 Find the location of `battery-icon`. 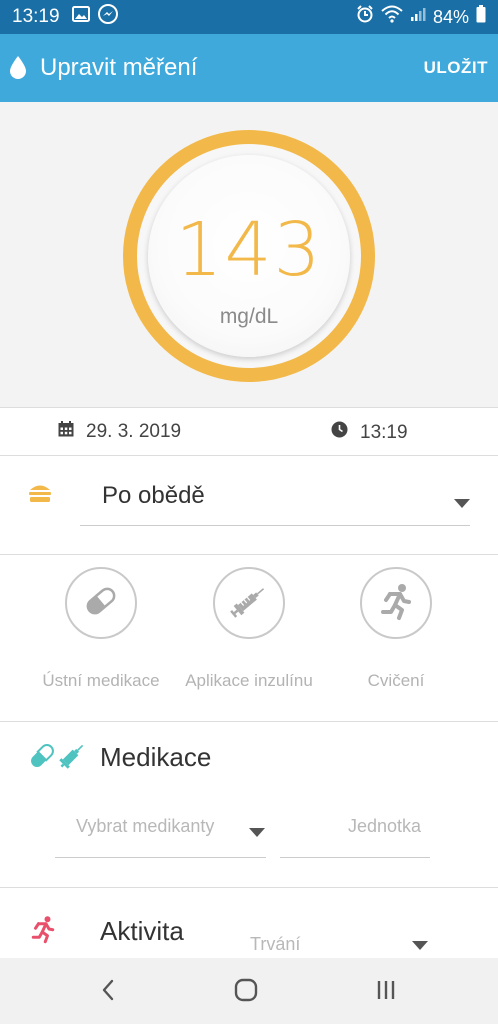

battery-icon is located at coordinates (481, 17).